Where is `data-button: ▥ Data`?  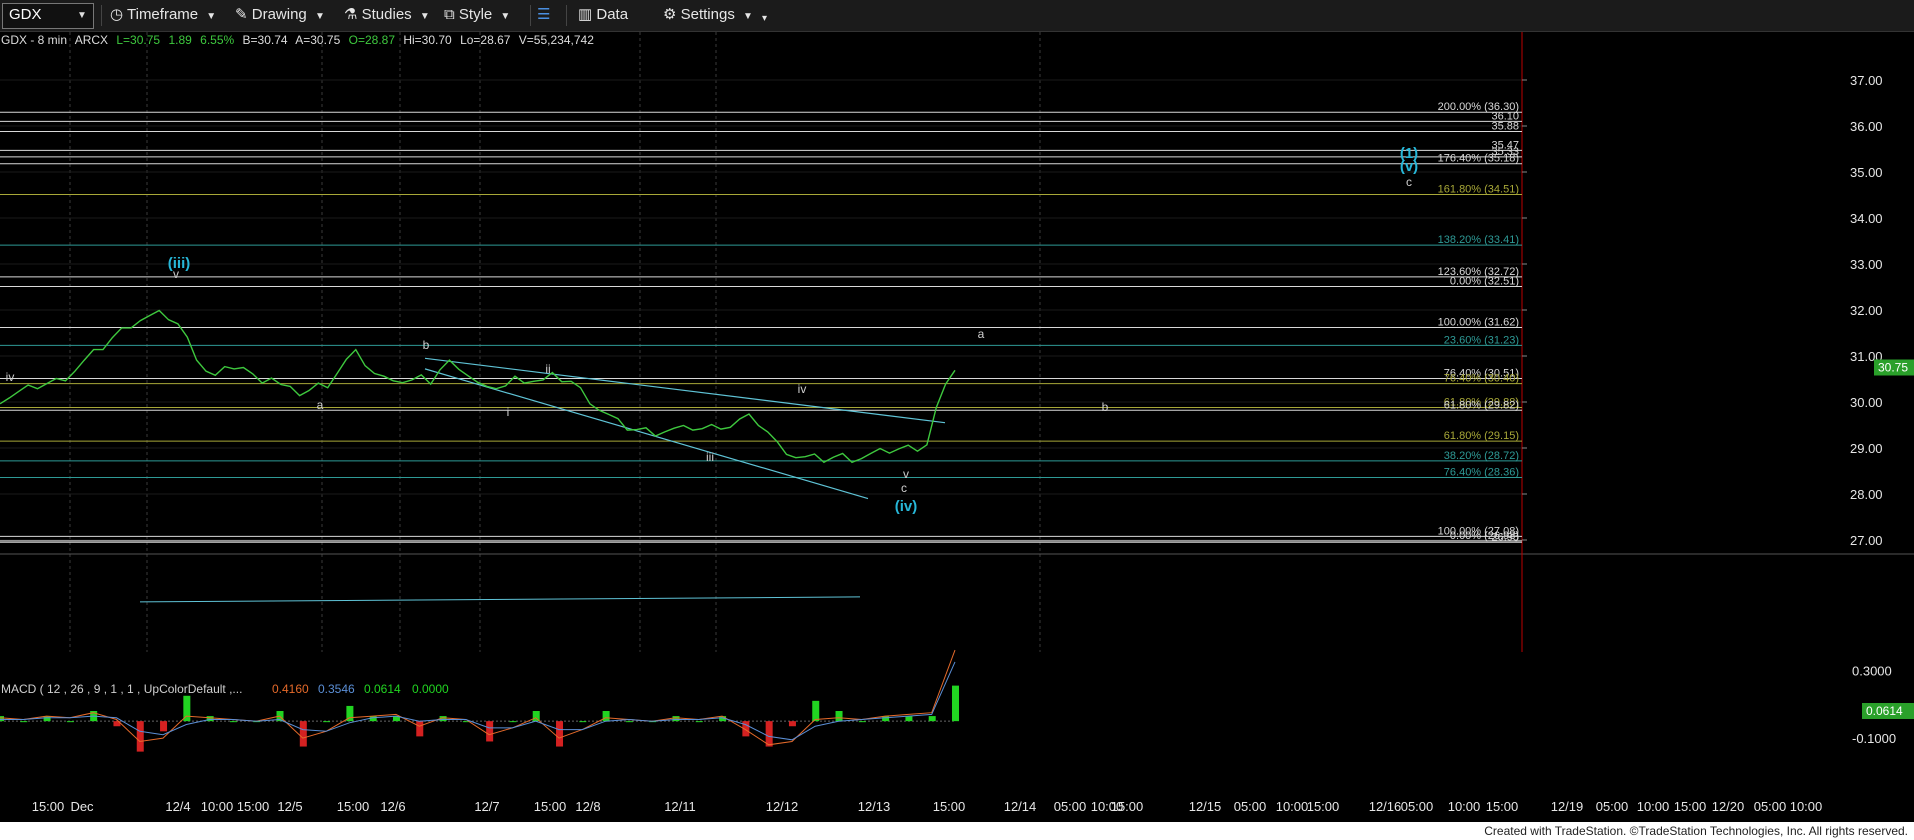 data-button: ▥ Data is located at coordinates (603, 15).